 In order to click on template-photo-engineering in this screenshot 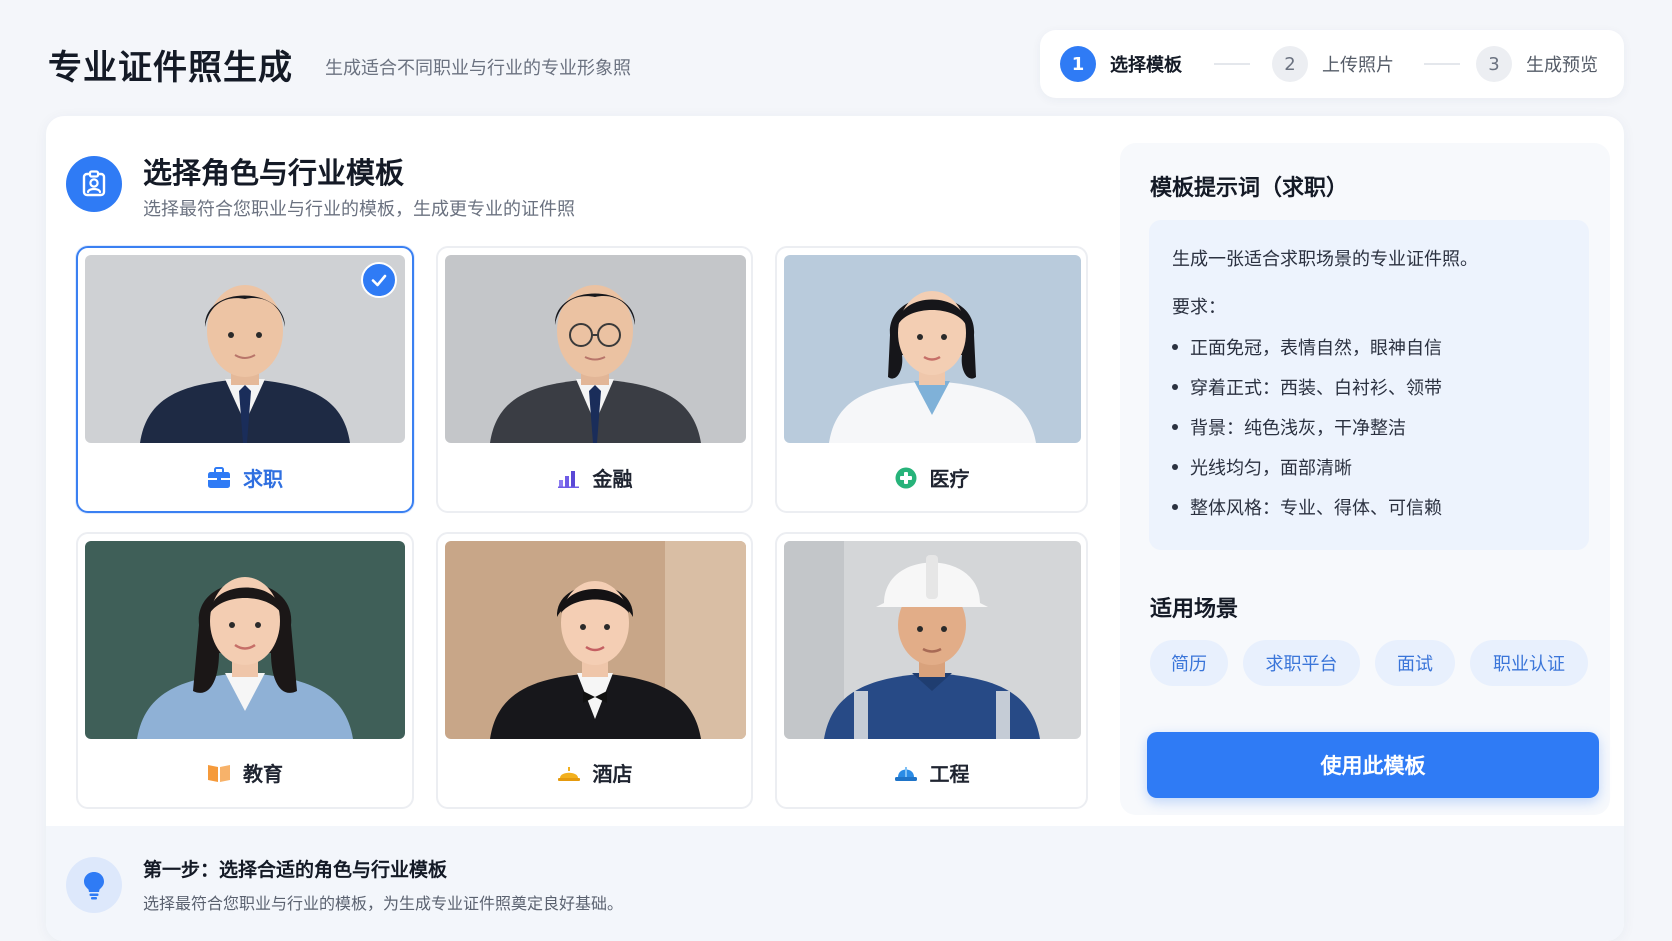, I will do `click(932, 640)`.